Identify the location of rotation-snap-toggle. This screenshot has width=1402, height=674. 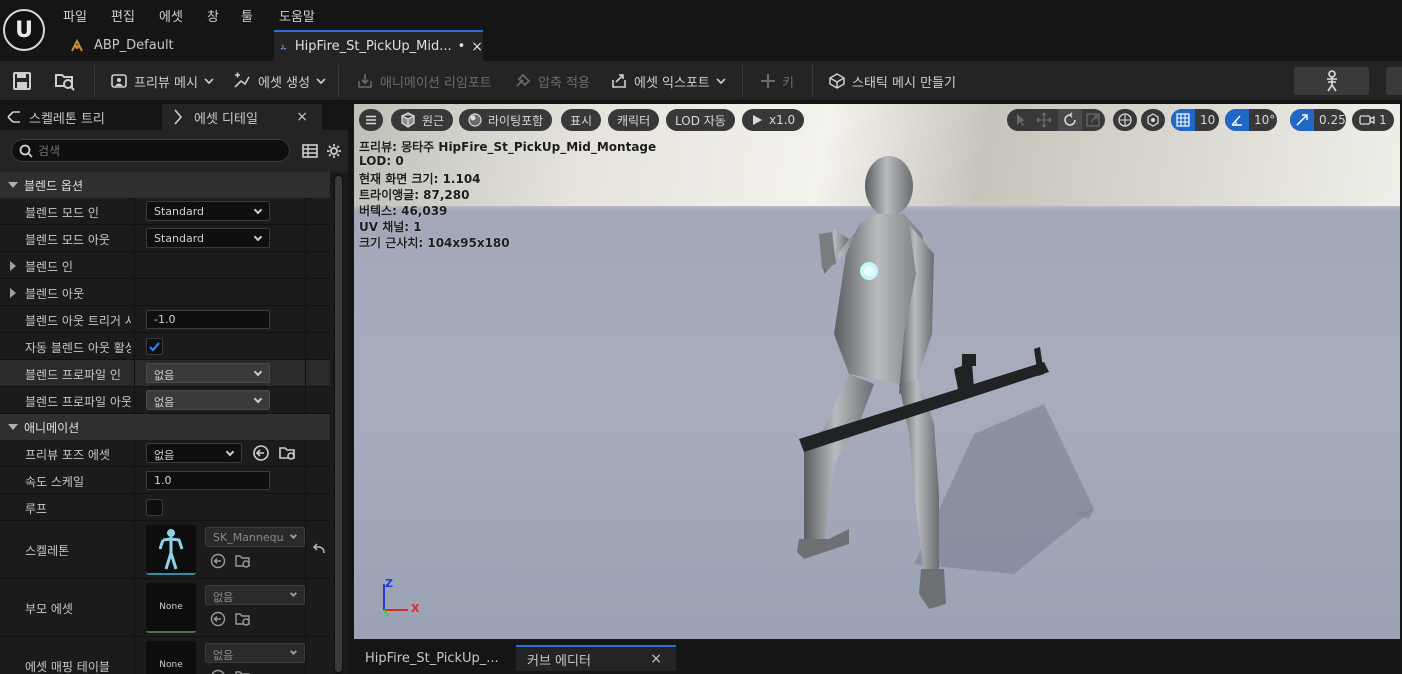
(1237, 120).